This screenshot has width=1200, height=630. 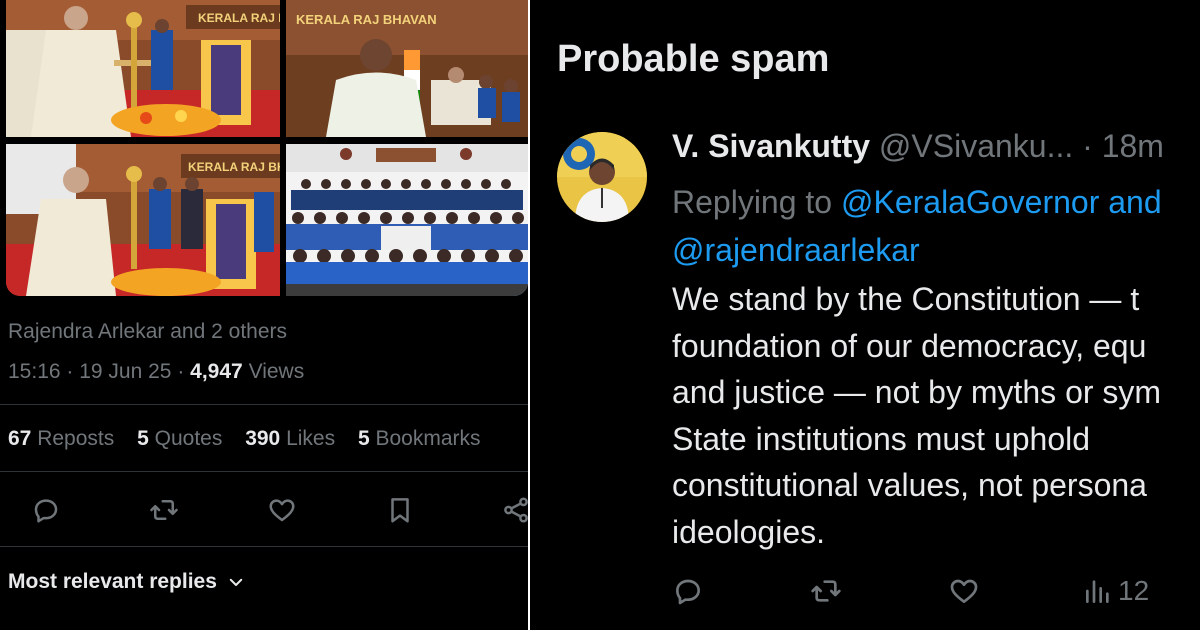 What do you see at coordinates (796, 250) in the screenshot?
I see `mention-link-rajendraarlekar: @rajendraarlekar` at bounding box center [796, 250].